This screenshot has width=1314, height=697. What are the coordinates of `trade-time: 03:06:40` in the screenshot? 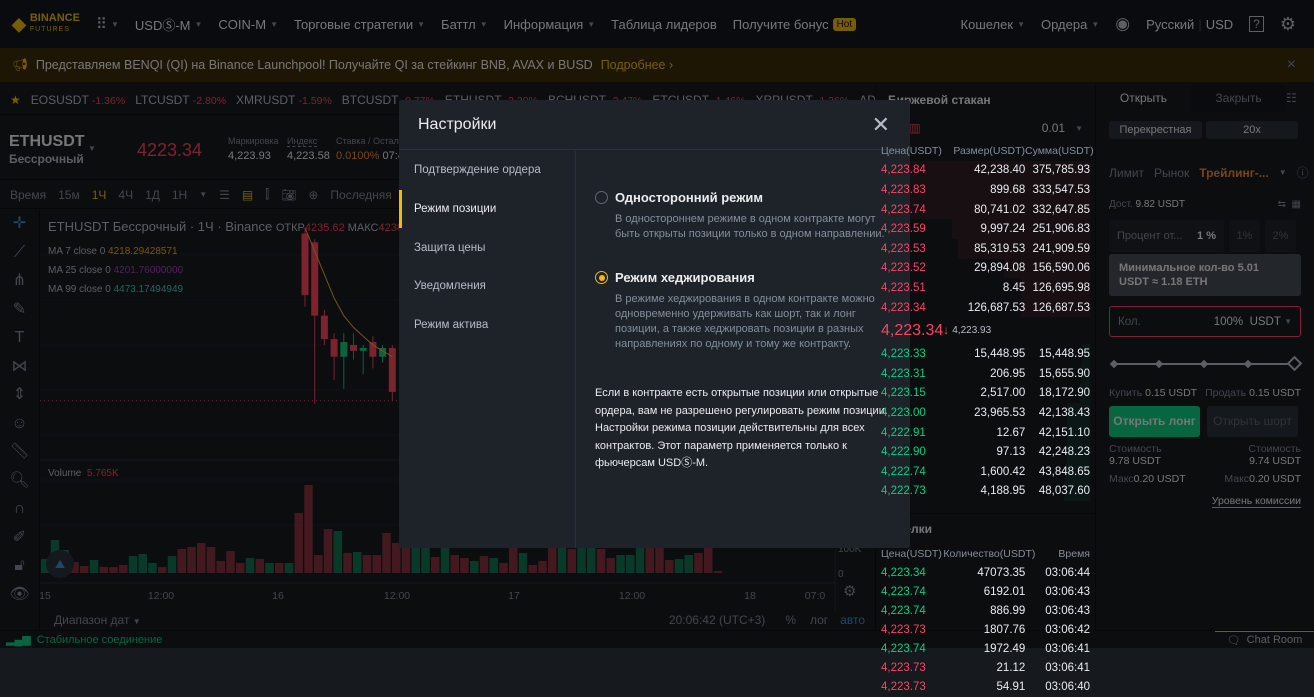 It's located at (1067, 687).